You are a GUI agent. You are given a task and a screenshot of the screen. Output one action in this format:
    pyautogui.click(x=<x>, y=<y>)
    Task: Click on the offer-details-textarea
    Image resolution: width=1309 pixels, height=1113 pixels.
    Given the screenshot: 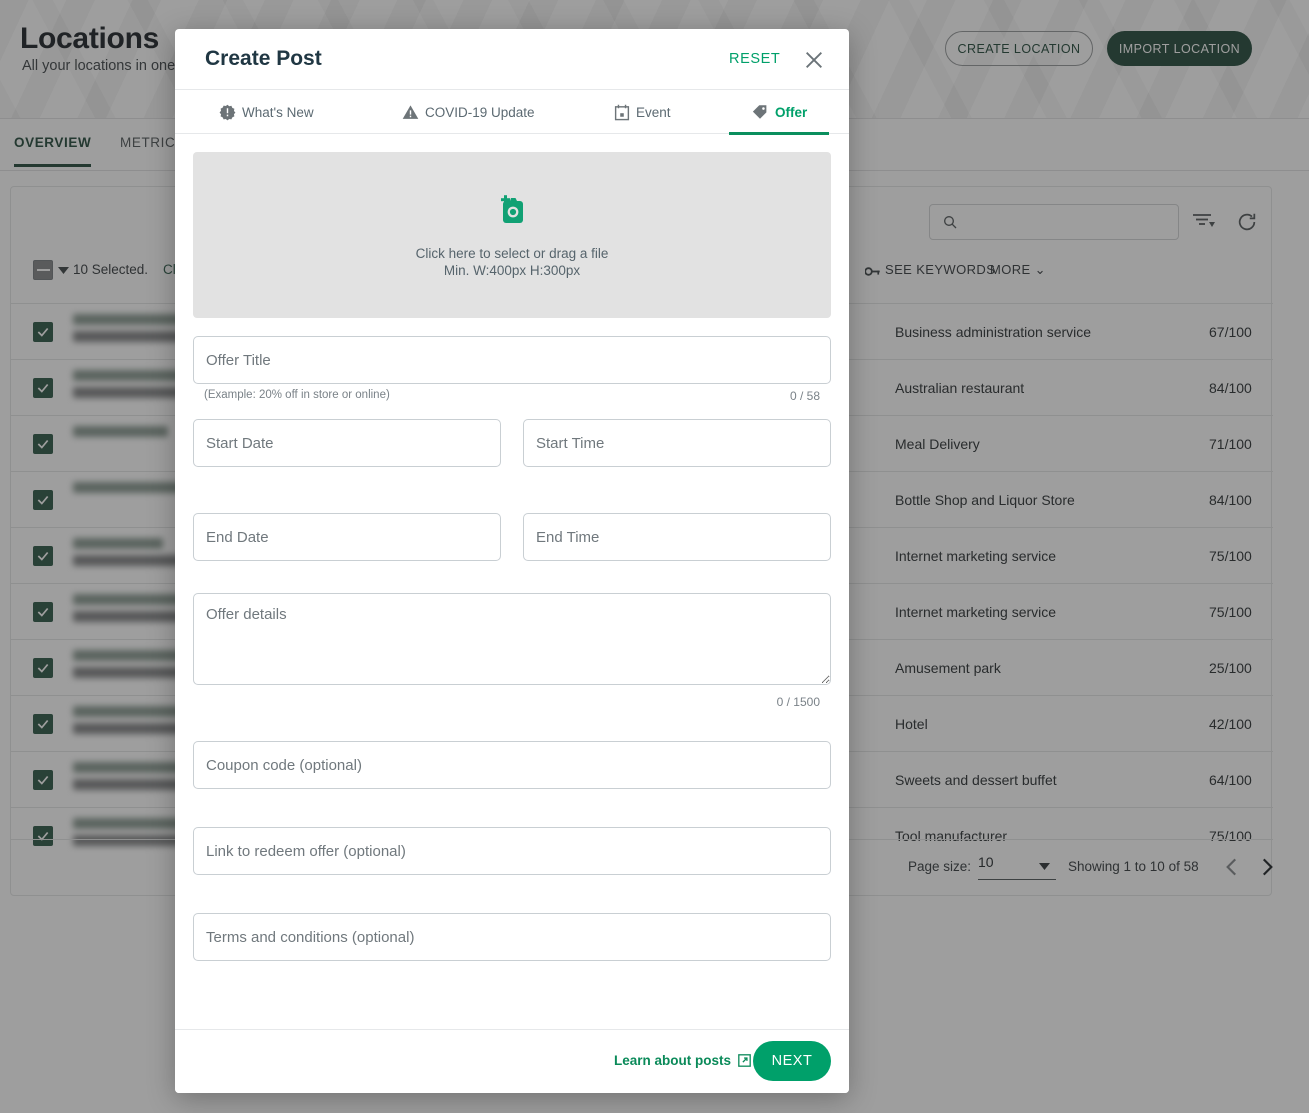 What is the action you would take?
    pyautogui.click(x=512, y=639)
    